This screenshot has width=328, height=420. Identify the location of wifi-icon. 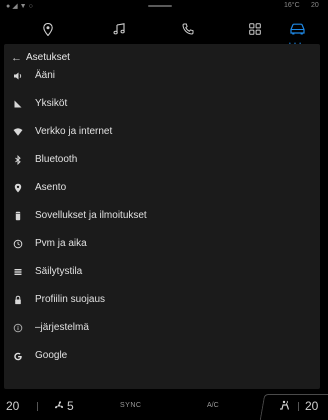
(18, 132).